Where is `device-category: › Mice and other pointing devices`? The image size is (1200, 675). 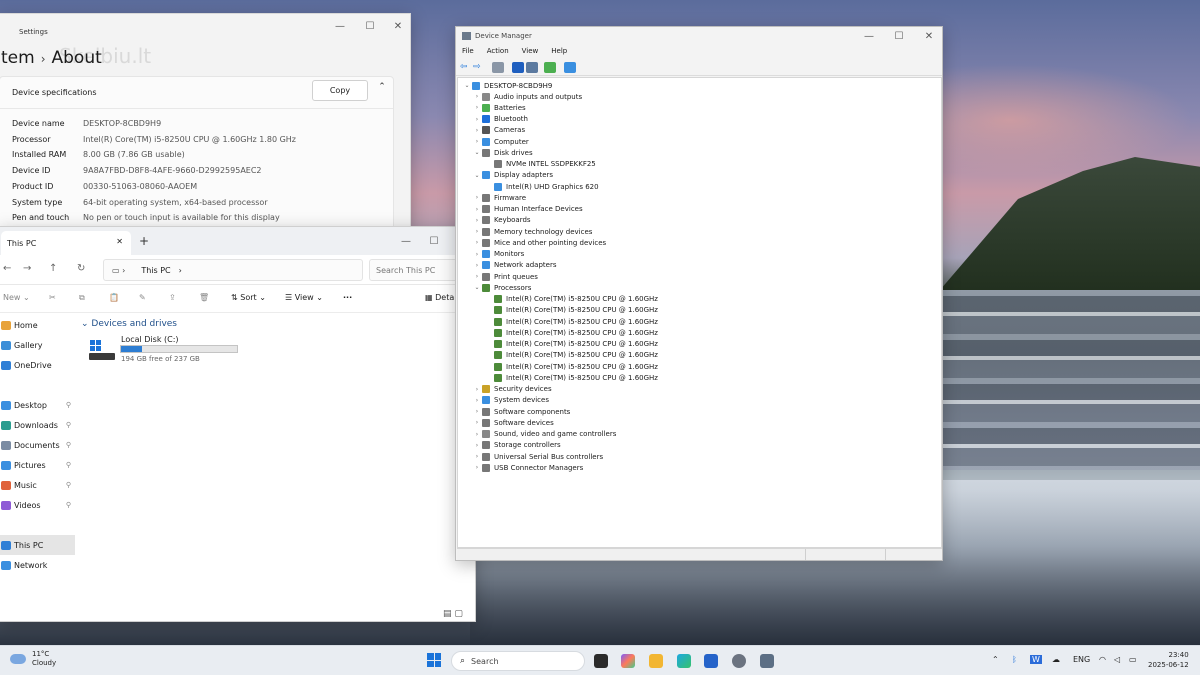 device-category: › Mice and other pointing devices is located at coordinates (539, 242).